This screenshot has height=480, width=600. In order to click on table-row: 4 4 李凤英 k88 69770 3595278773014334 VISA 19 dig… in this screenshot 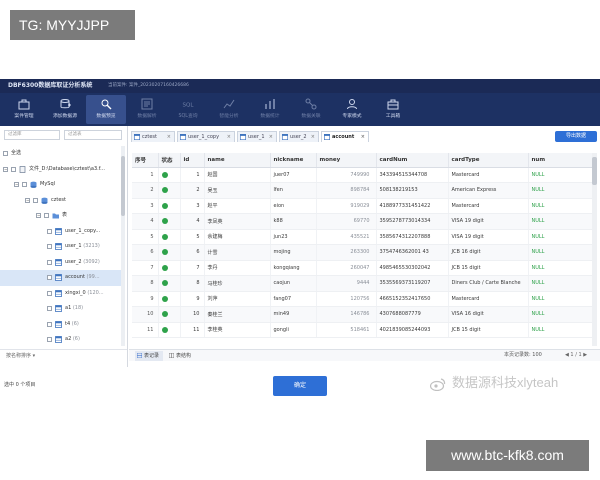, I will do `click(362, 221)`.